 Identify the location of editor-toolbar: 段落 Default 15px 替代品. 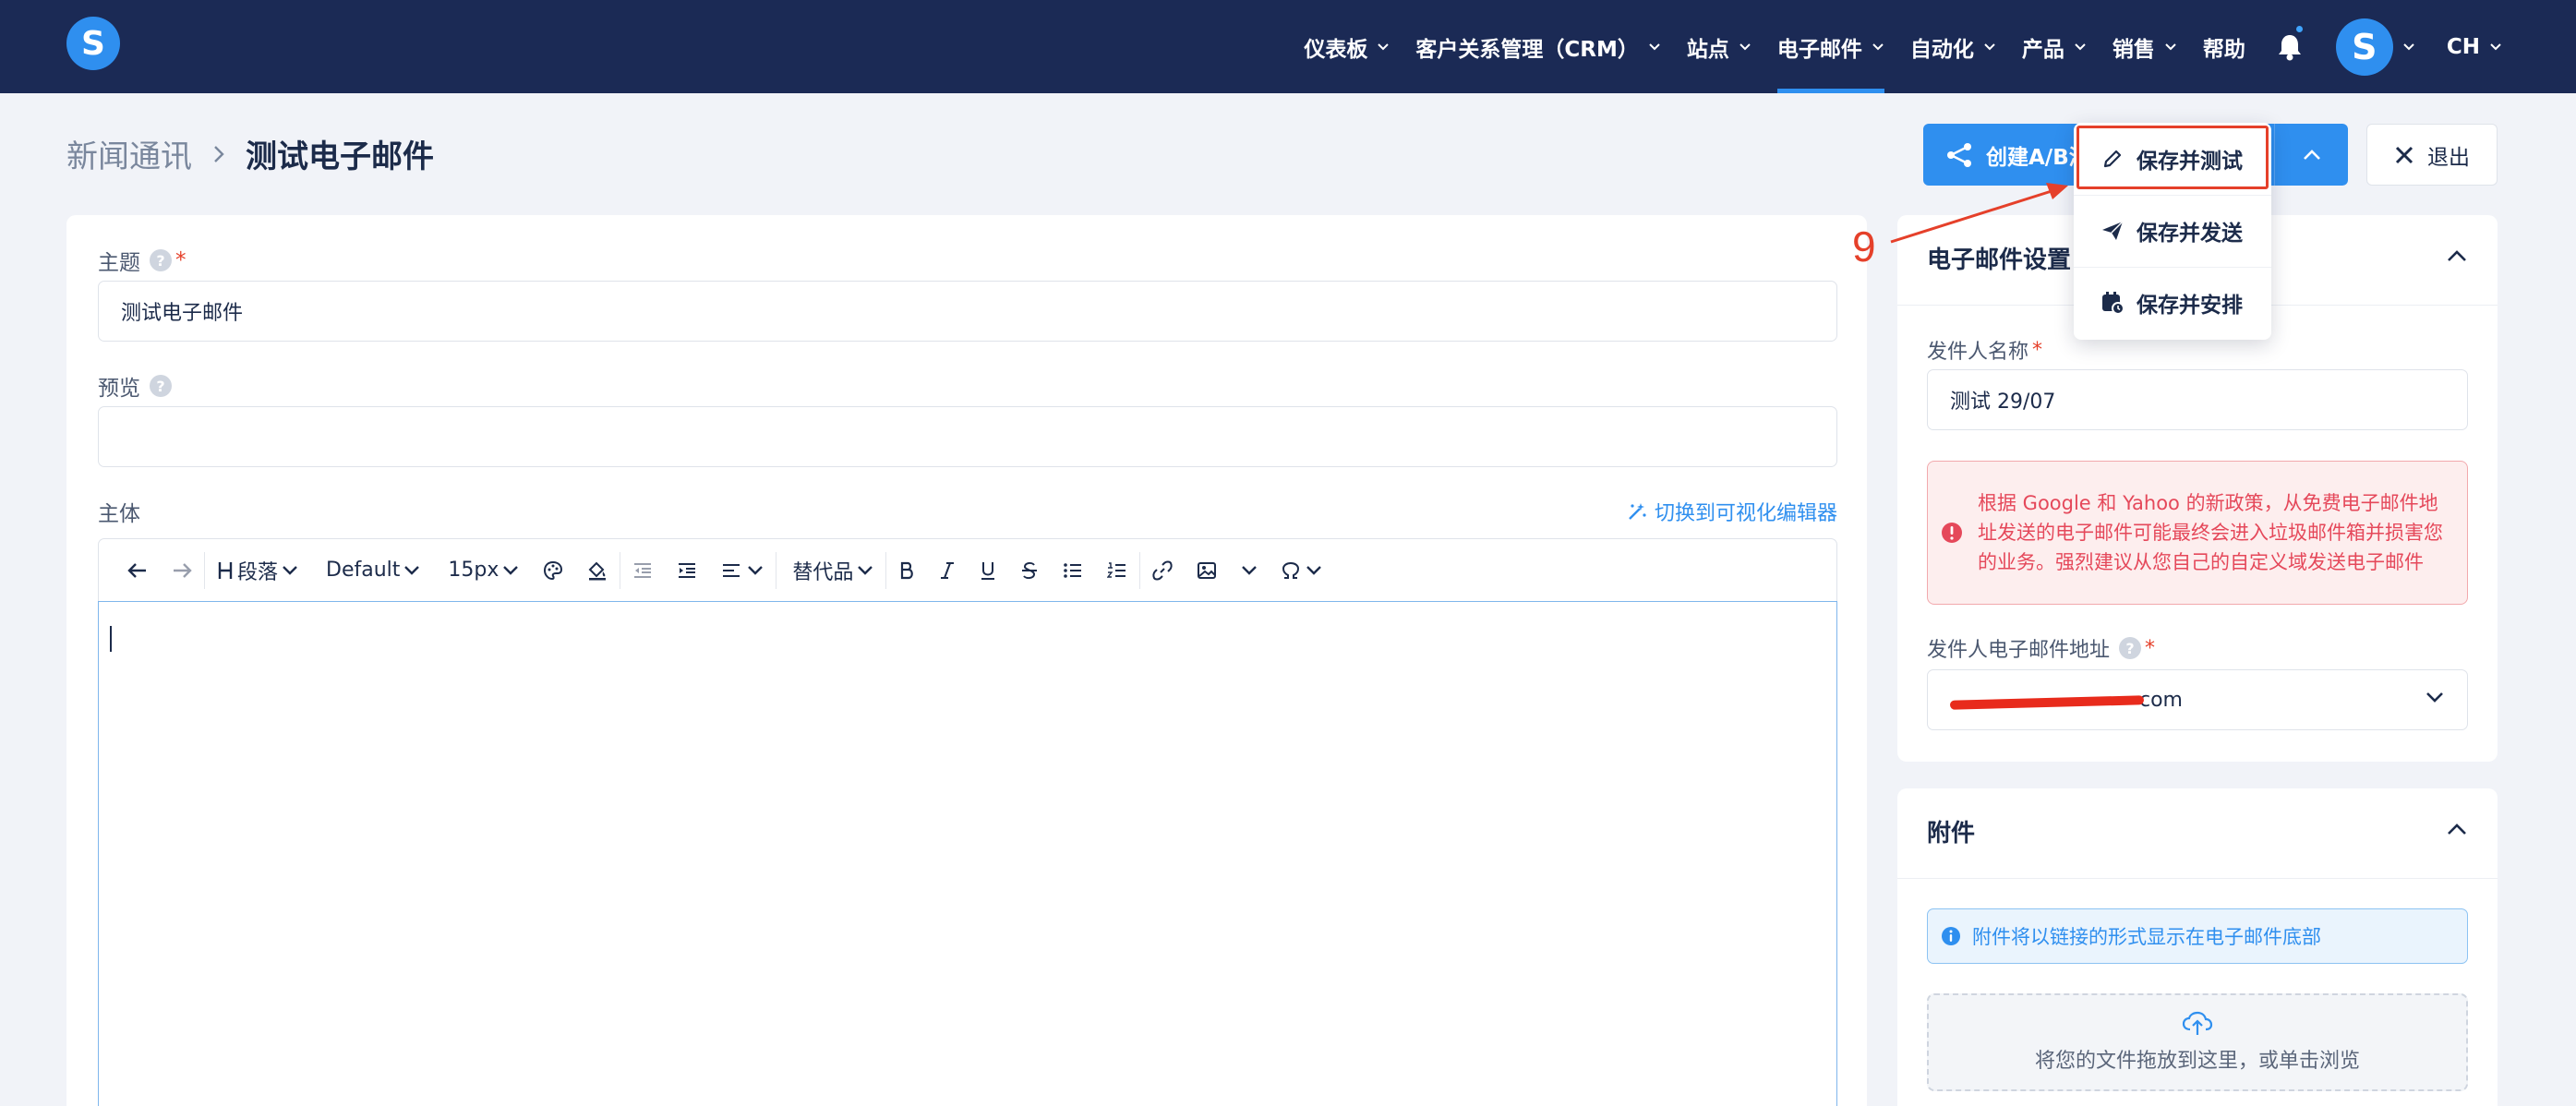
(967, 569).